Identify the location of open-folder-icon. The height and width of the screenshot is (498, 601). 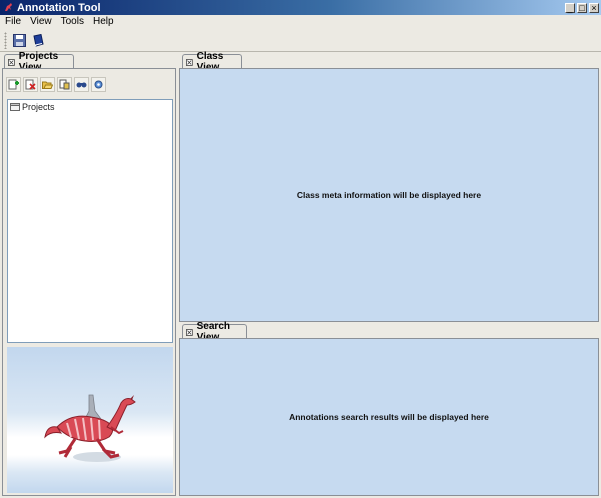
(47, 85).